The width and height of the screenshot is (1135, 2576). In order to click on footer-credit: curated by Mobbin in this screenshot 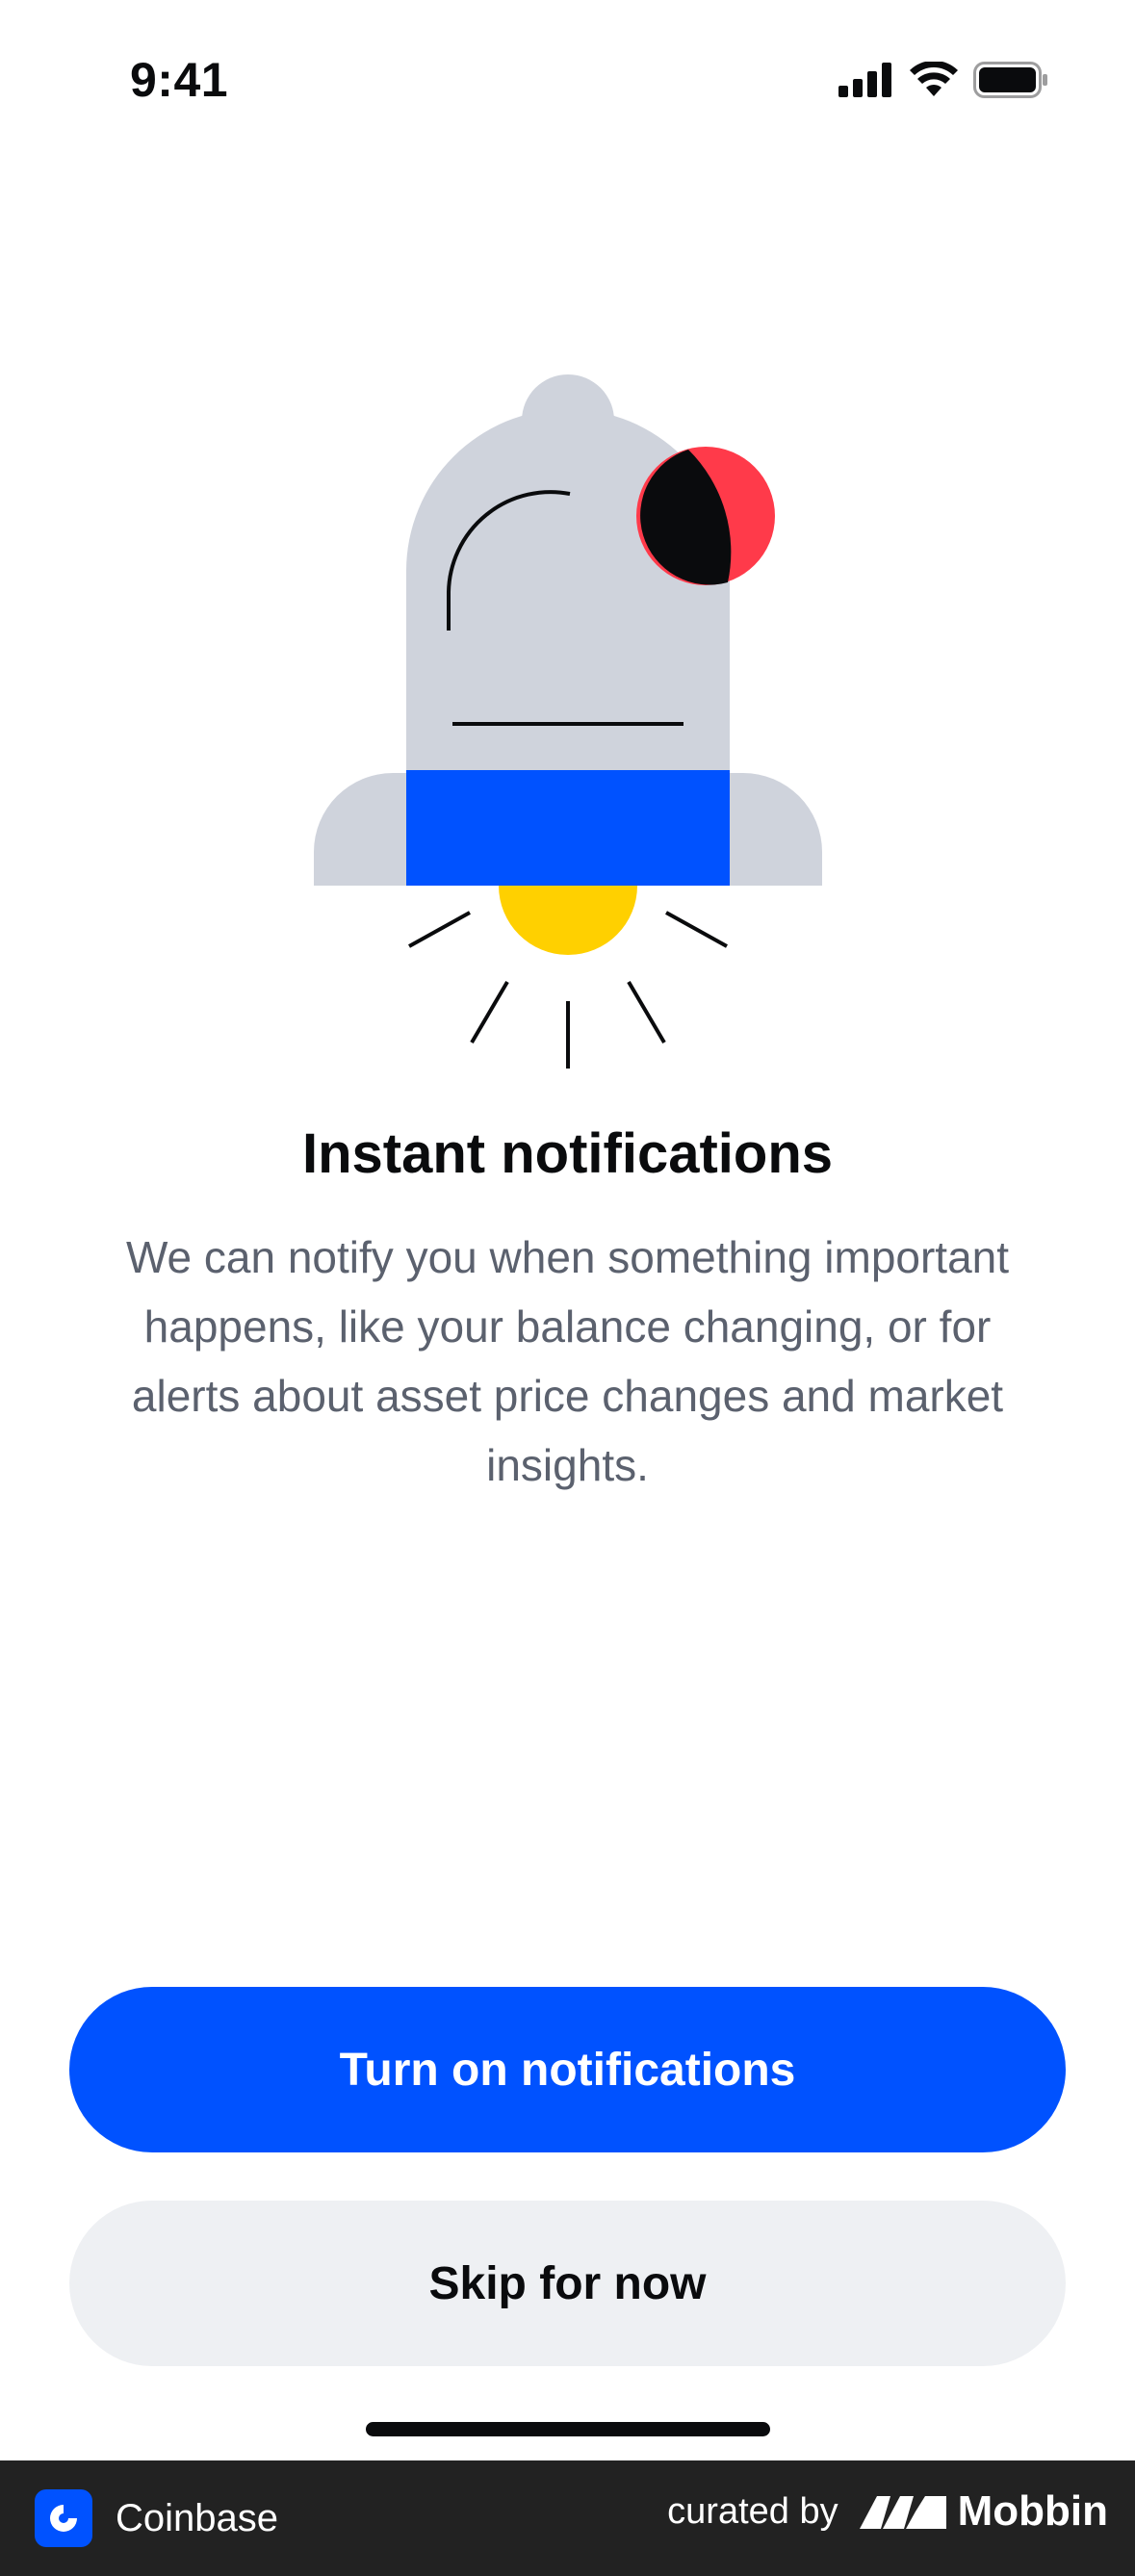, I will do `click(887, 2511)`.